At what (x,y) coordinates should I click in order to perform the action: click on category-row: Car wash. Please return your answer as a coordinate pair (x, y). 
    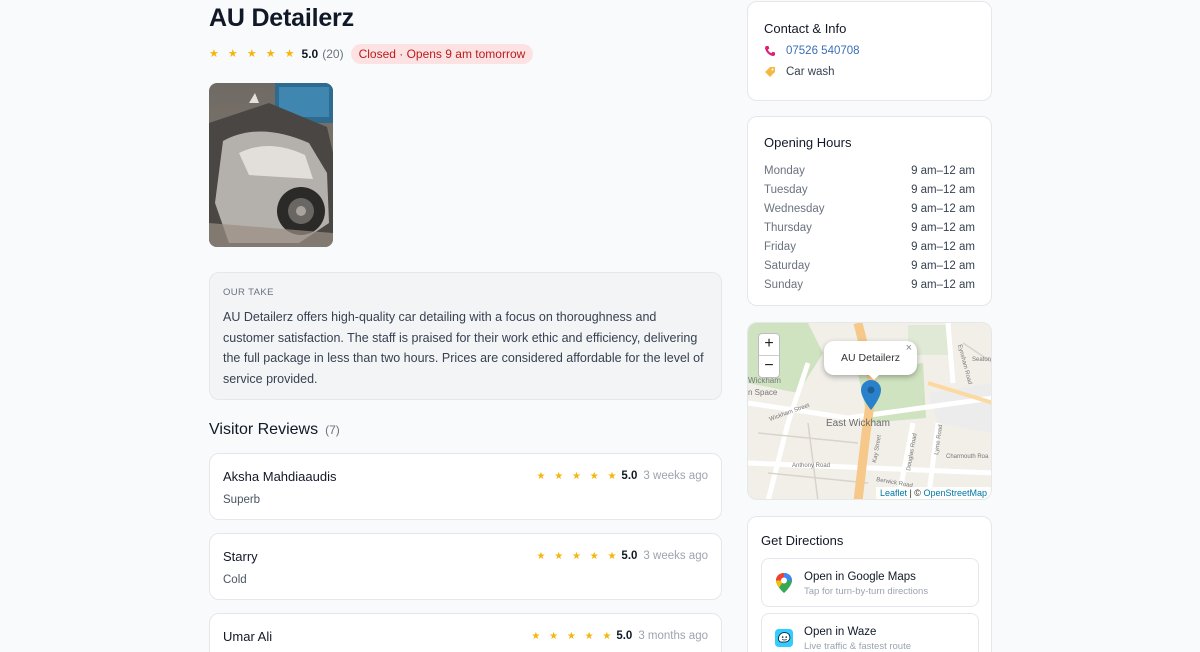
    Looking at the image, I should click on (869, 72).